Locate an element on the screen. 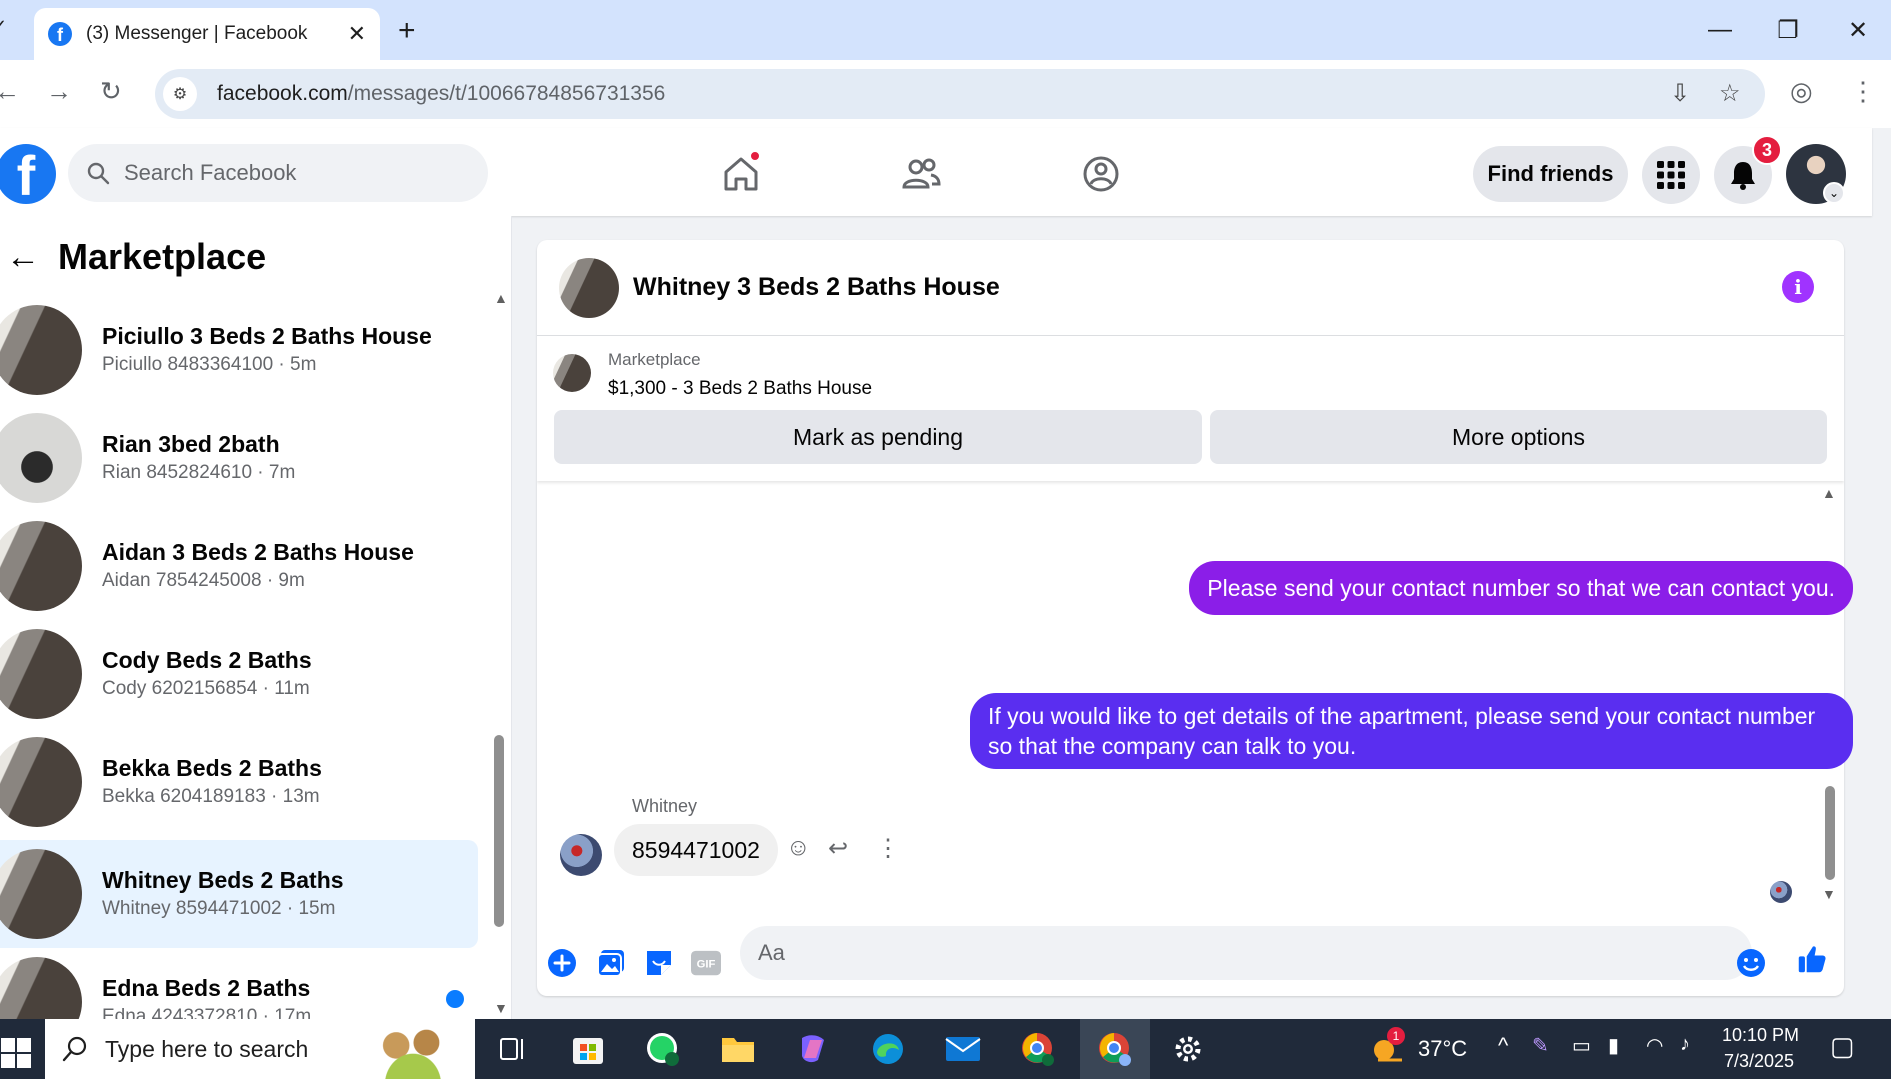  bookmark-star-icon: ☆ is located at coordinates (1730, 93).